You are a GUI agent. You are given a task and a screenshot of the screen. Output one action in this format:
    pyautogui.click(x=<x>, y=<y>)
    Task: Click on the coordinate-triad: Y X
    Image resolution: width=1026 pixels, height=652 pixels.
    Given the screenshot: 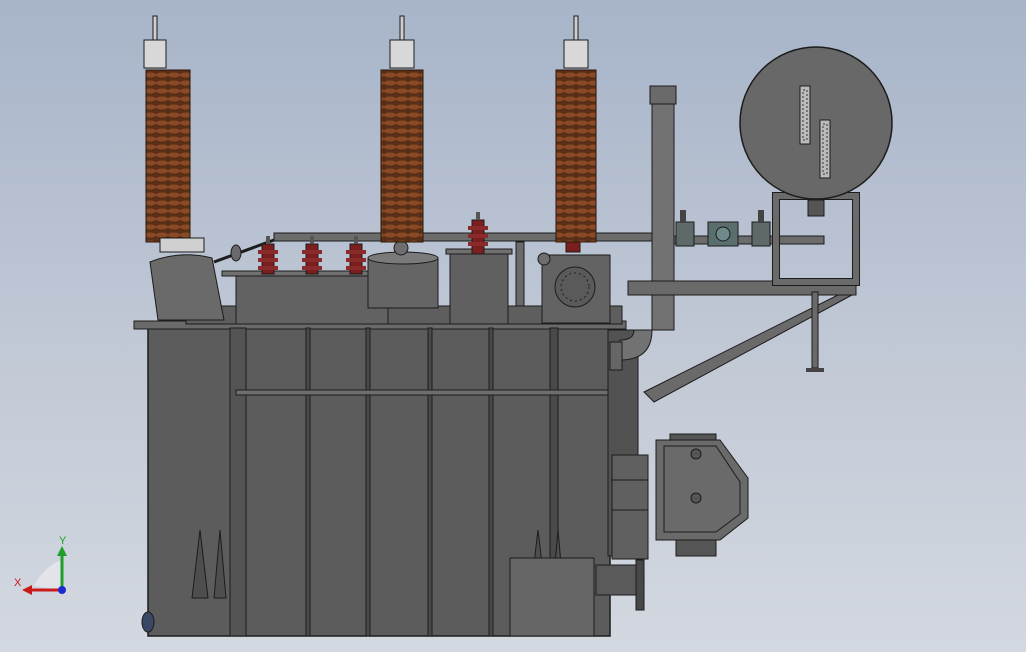 What is the action you would take?
    pyautogui.click(x=40, y=565)
    